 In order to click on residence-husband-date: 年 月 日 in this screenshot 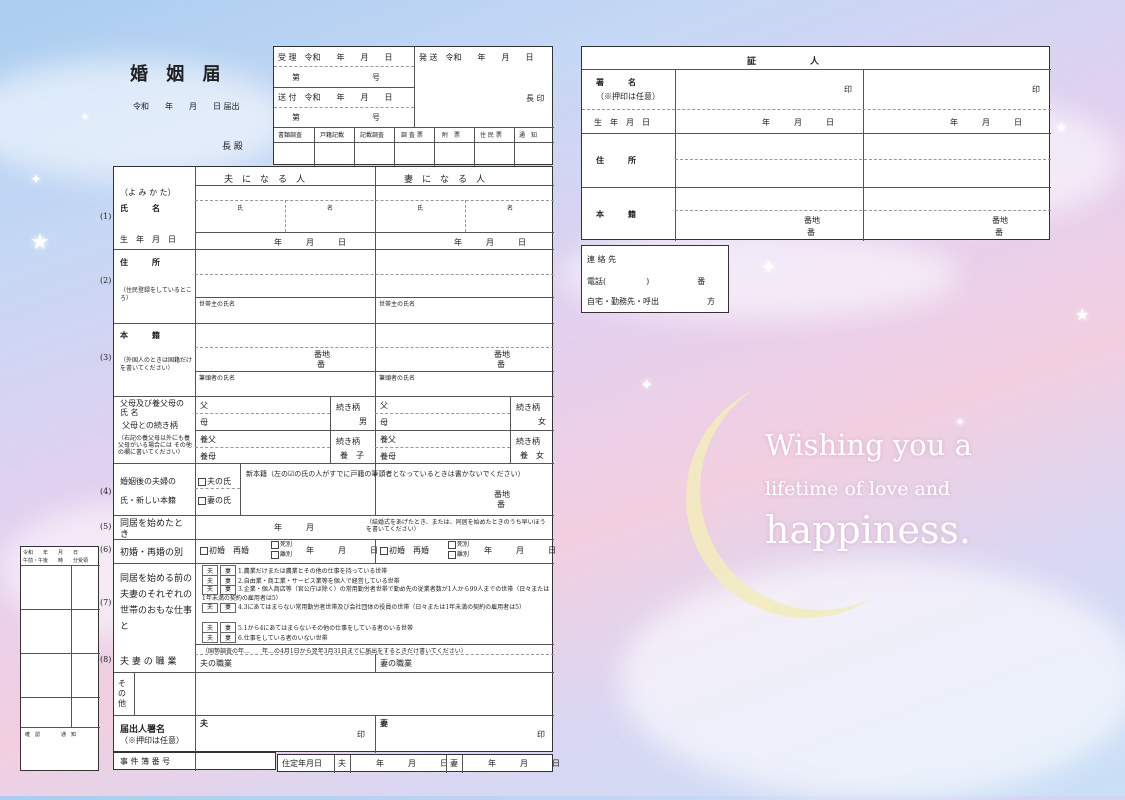, I will do `click(412, 763)`.